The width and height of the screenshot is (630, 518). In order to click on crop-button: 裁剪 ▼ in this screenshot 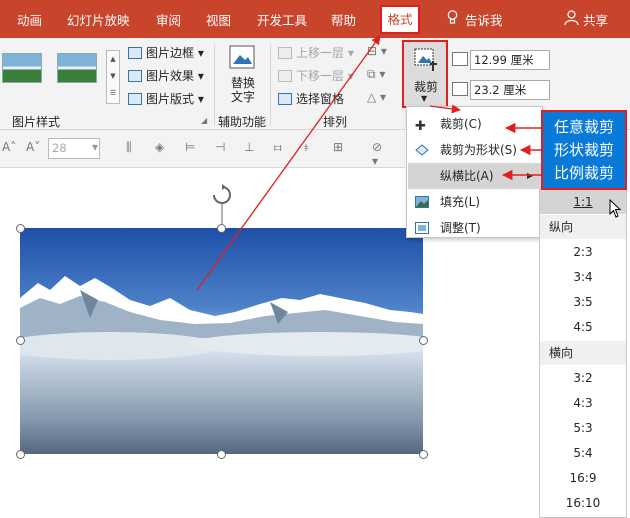, I will do `click(425, 74)`.